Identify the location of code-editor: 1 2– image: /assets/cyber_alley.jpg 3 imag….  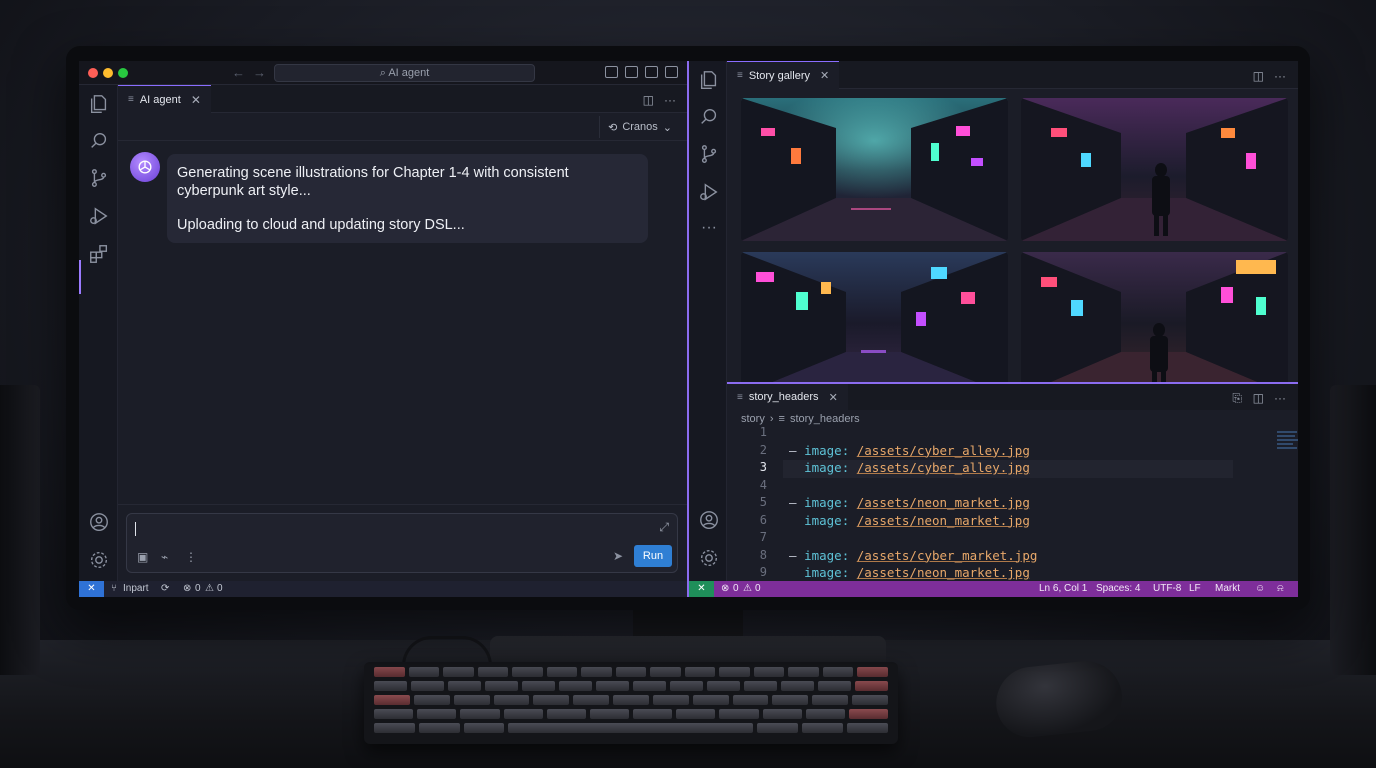
(1012, 504).